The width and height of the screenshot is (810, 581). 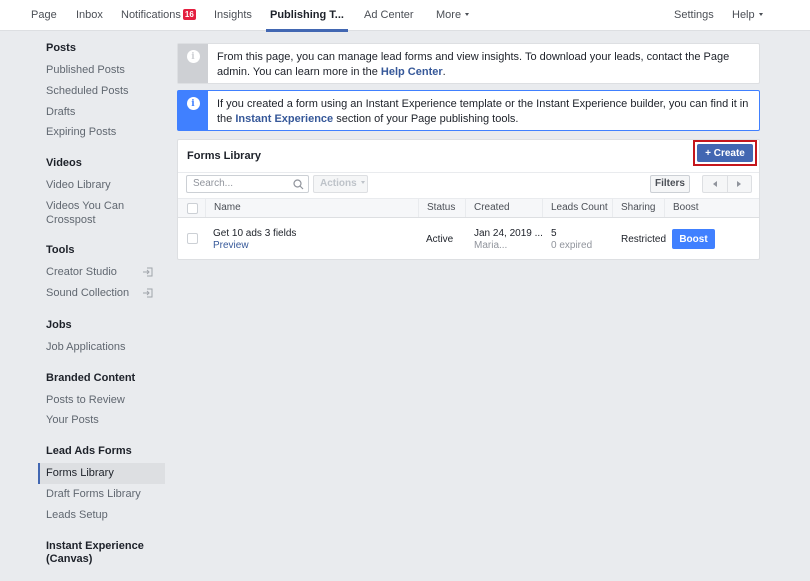 I want to click on panel-title: Forms Library, so click(x=224, y=156).